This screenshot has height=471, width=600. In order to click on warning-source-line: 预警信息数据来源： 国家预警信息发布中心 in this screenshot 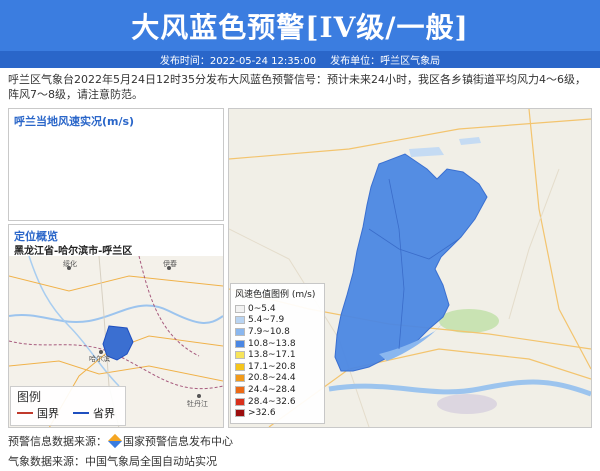, I will do `click(120, 441)`.